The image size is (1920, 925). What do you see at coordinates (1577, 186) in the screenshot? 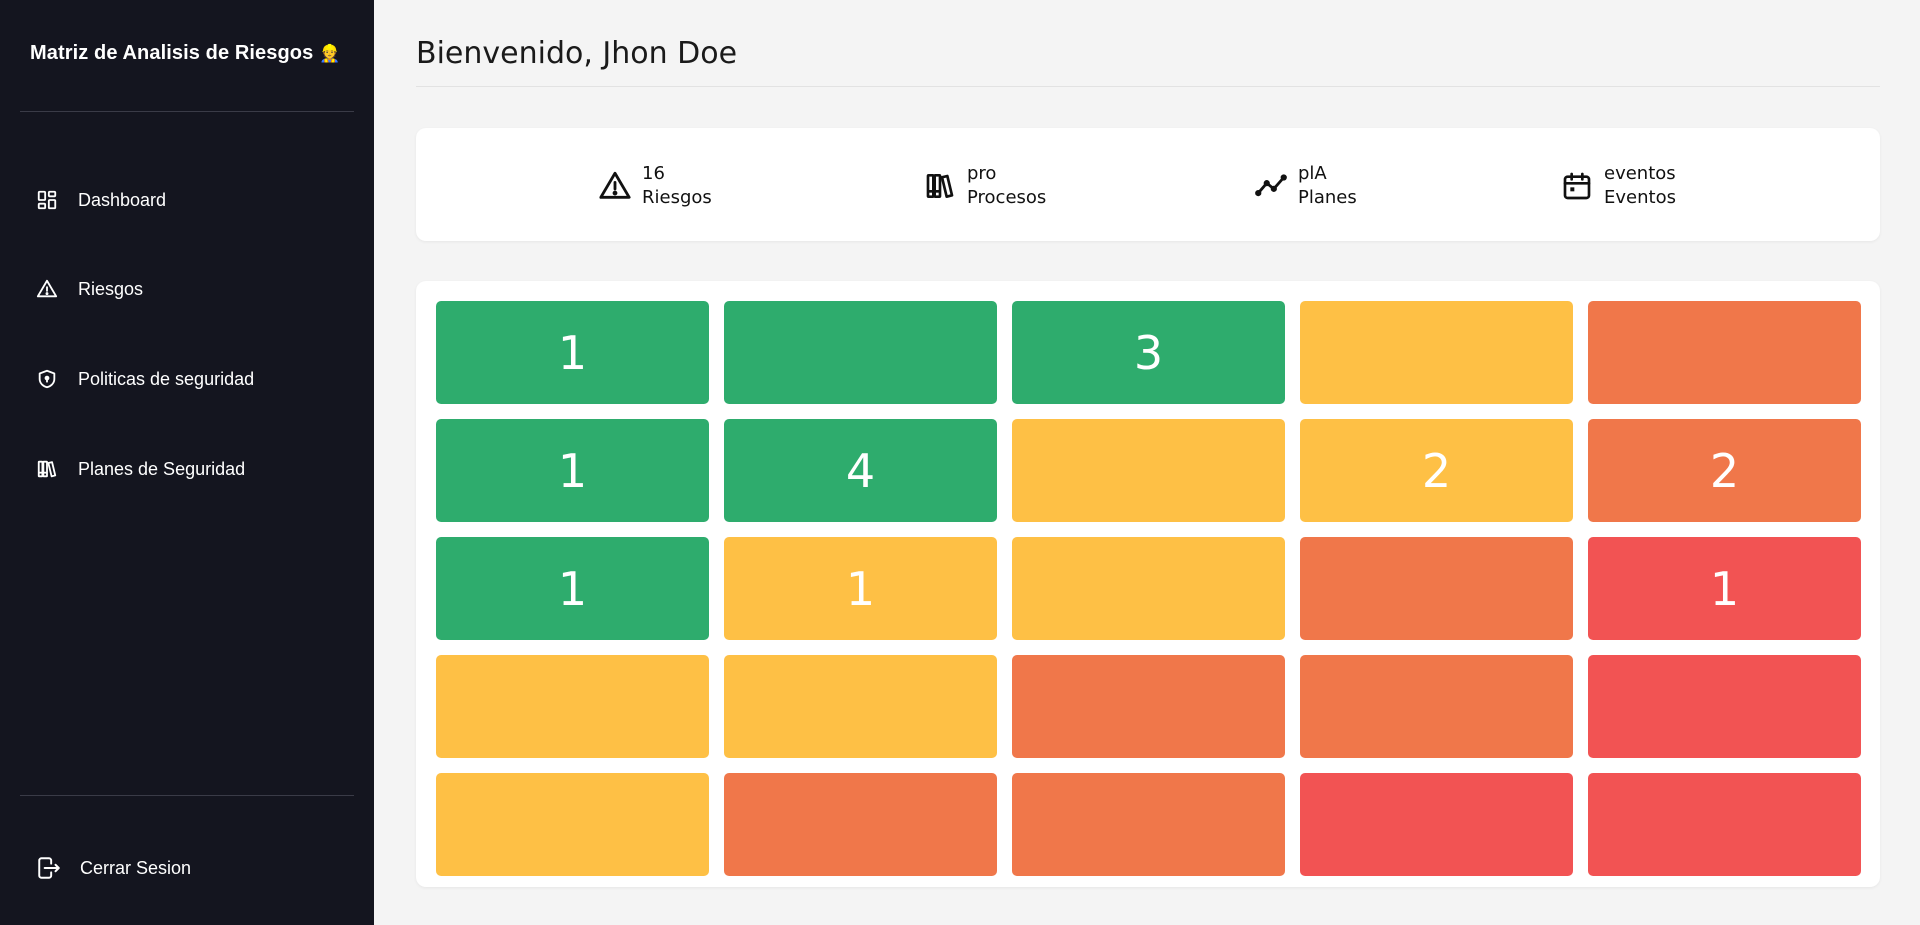
I see `calendar-icon` at bounding box center [1577, 186].